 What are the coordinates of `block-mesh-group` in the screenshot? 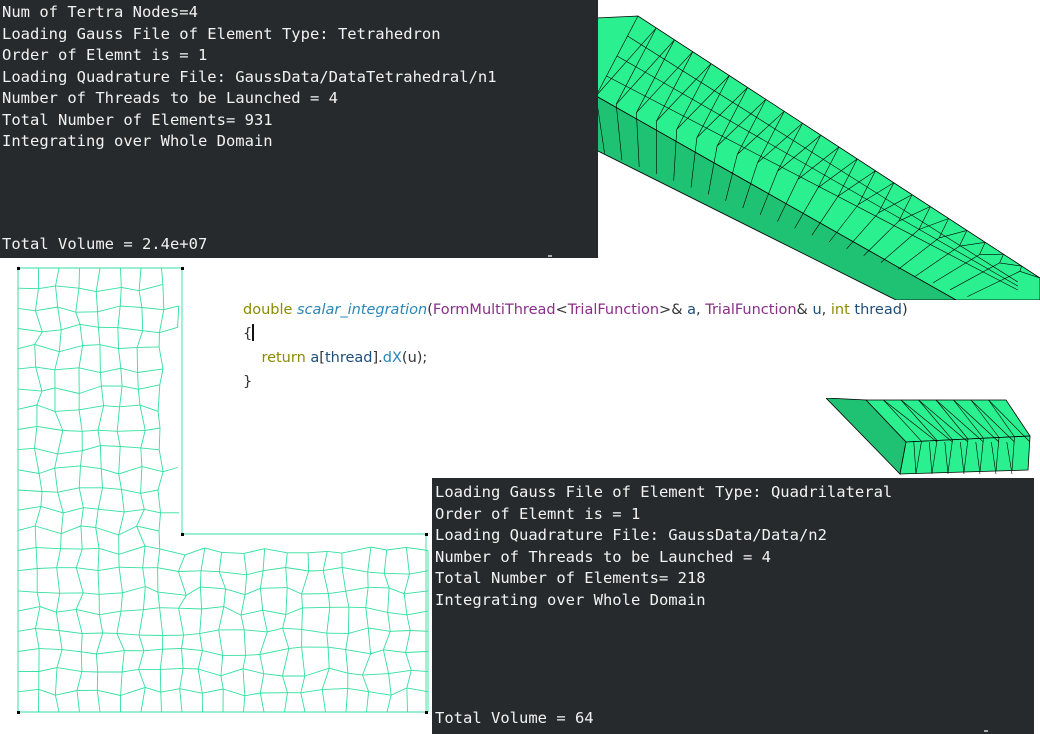 It's located at (928, 436).